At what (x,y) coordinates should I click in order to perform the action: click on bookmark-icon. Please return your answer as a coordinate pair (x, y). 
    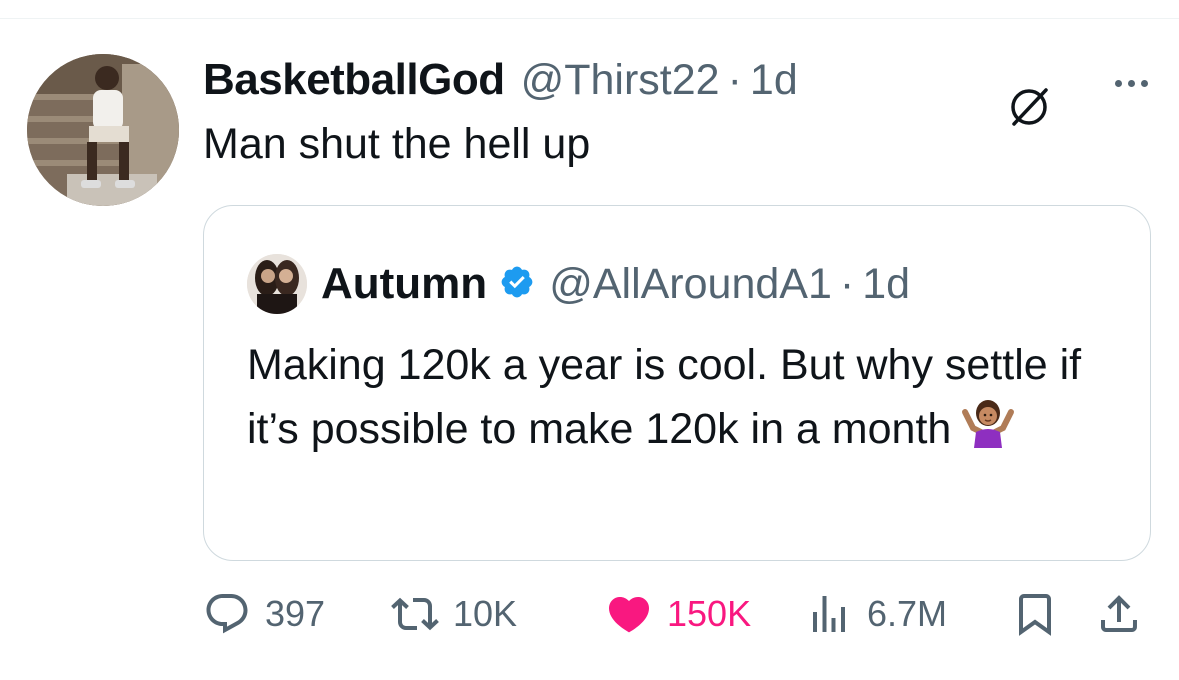
    Looking at the image, I should click on (1035, 615).